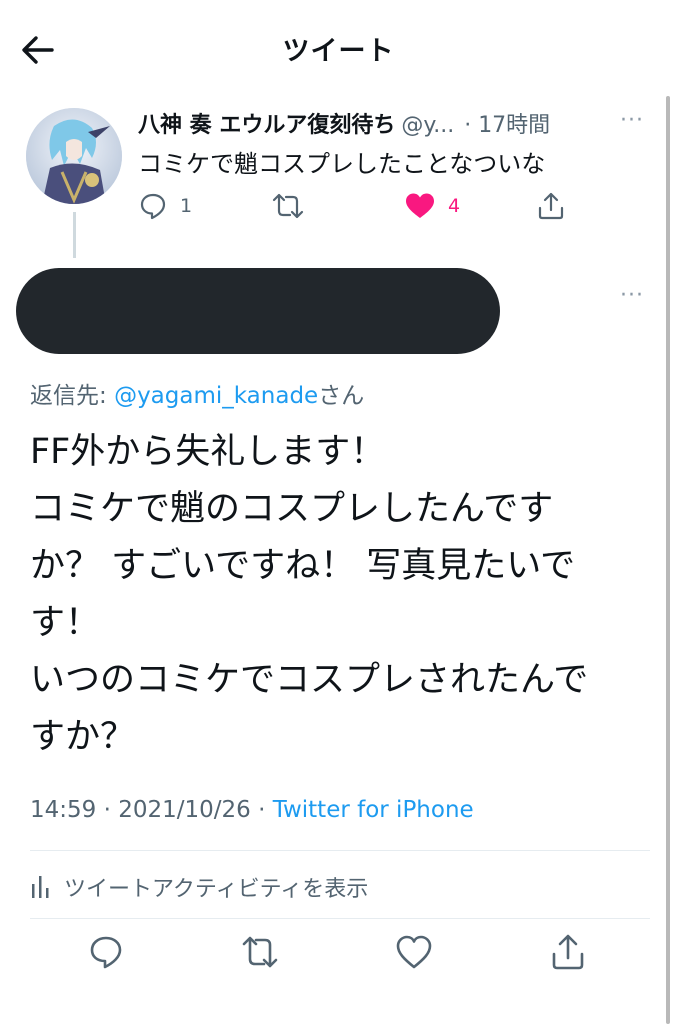 This screenshot has width=677, height=1024. I want to click on parent-tweet-actions: 1 4, so click(358, 206).